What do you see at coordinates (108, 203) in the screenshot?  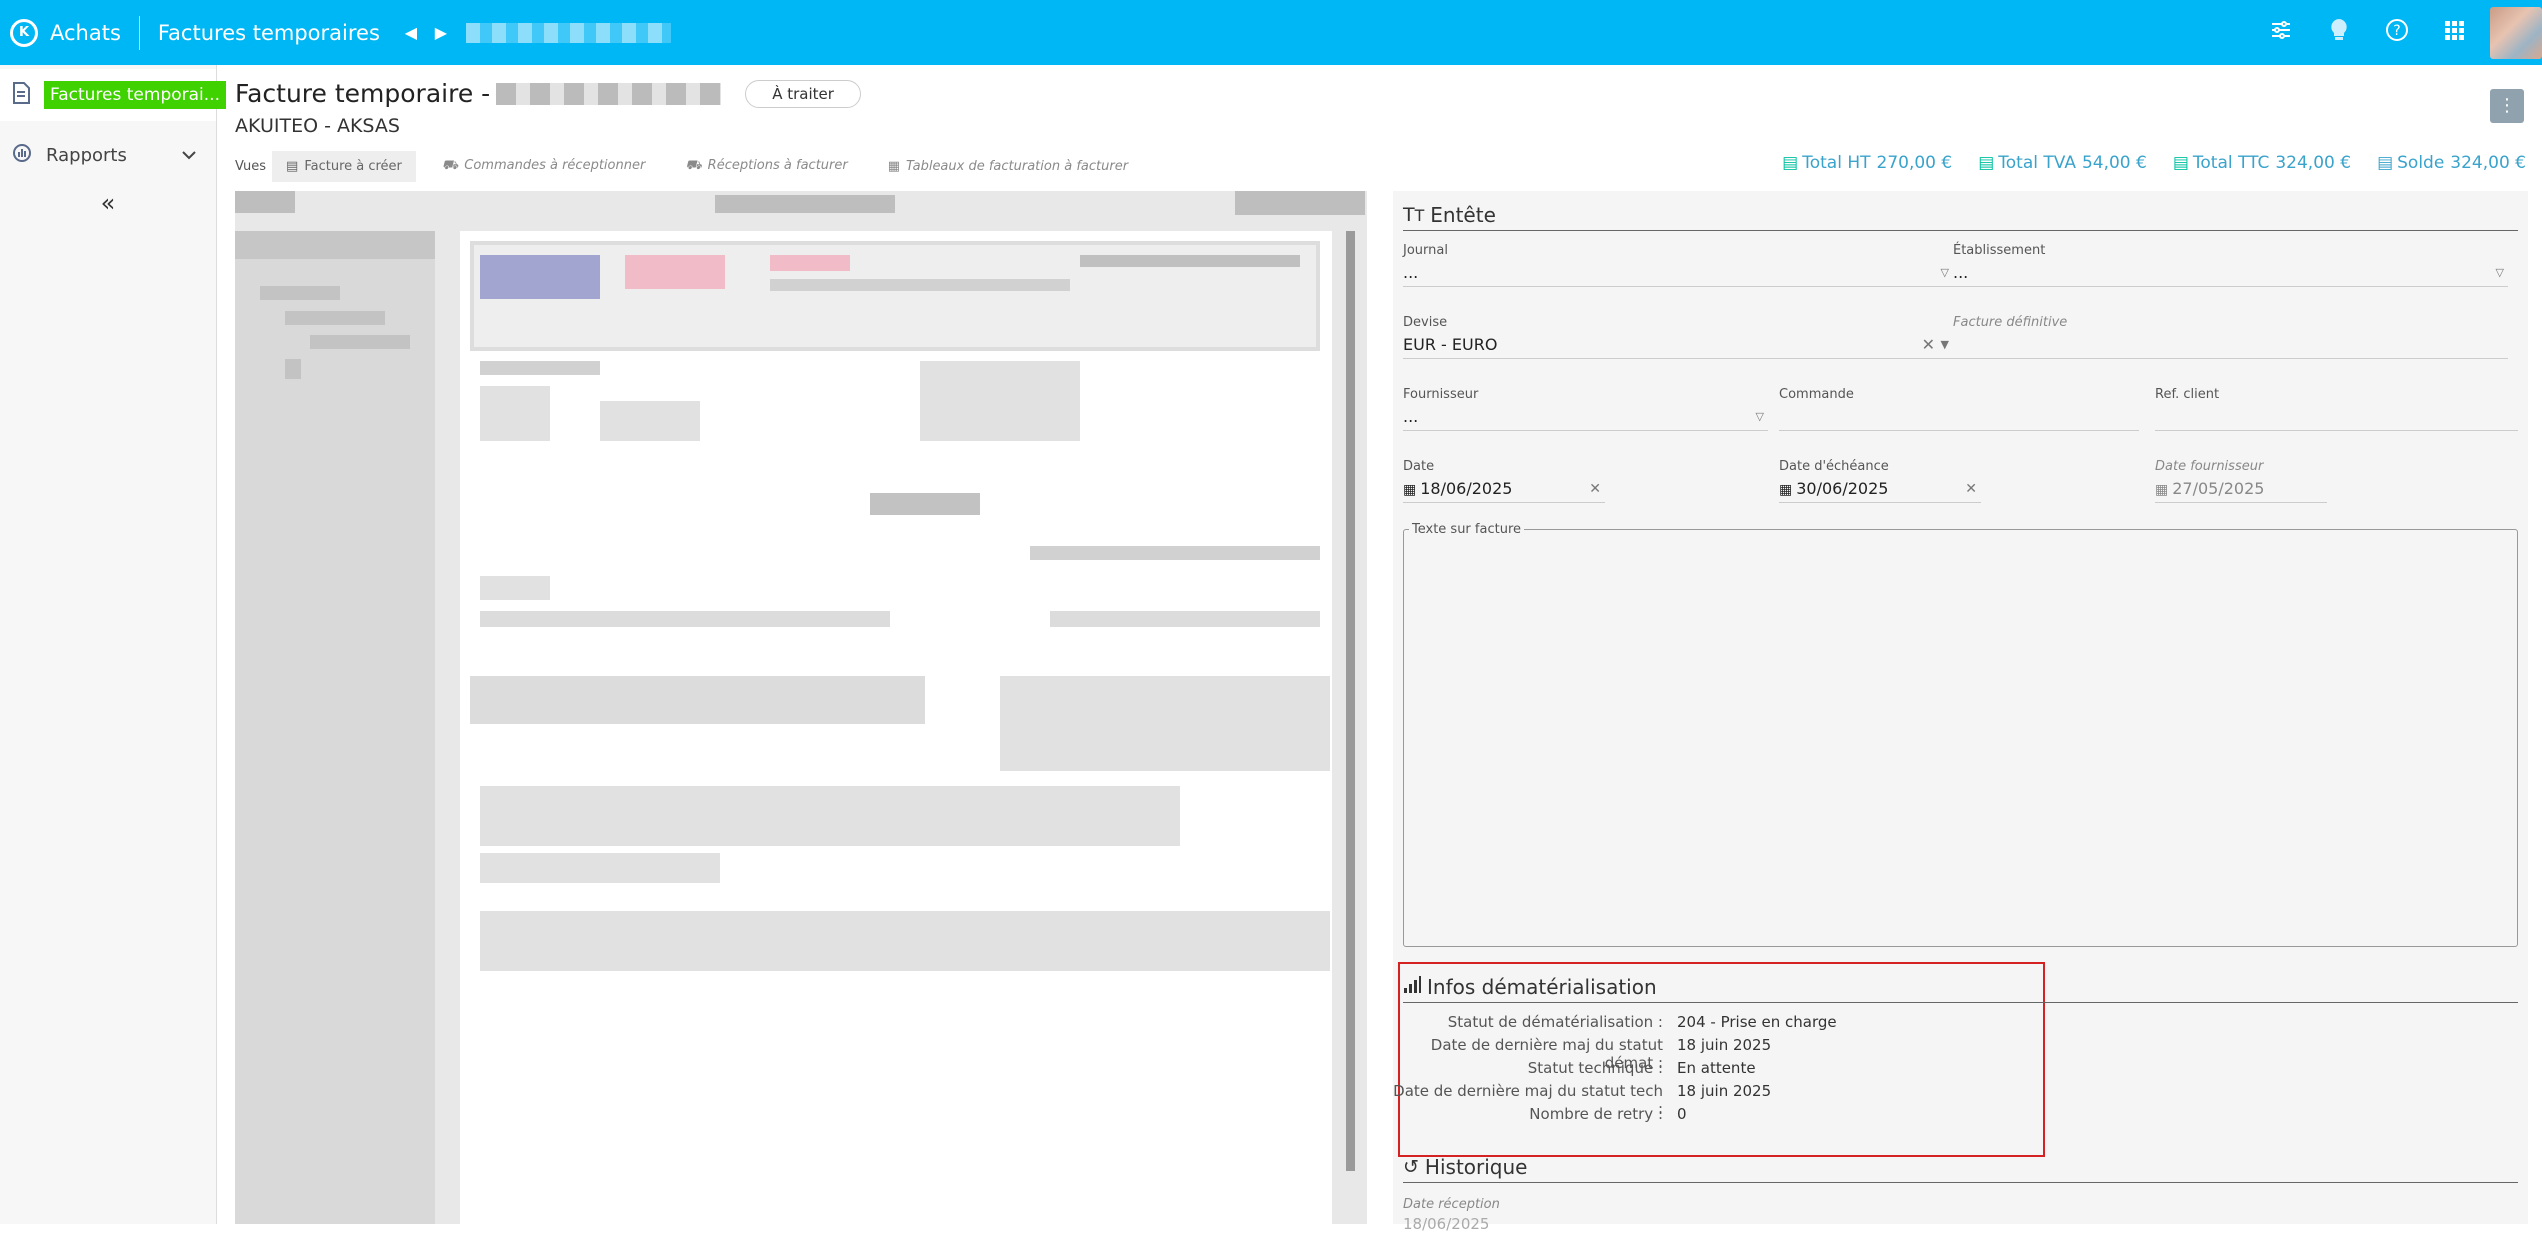 I see `collapse-sidebar-icon: «` at bounding box center [108, 203].